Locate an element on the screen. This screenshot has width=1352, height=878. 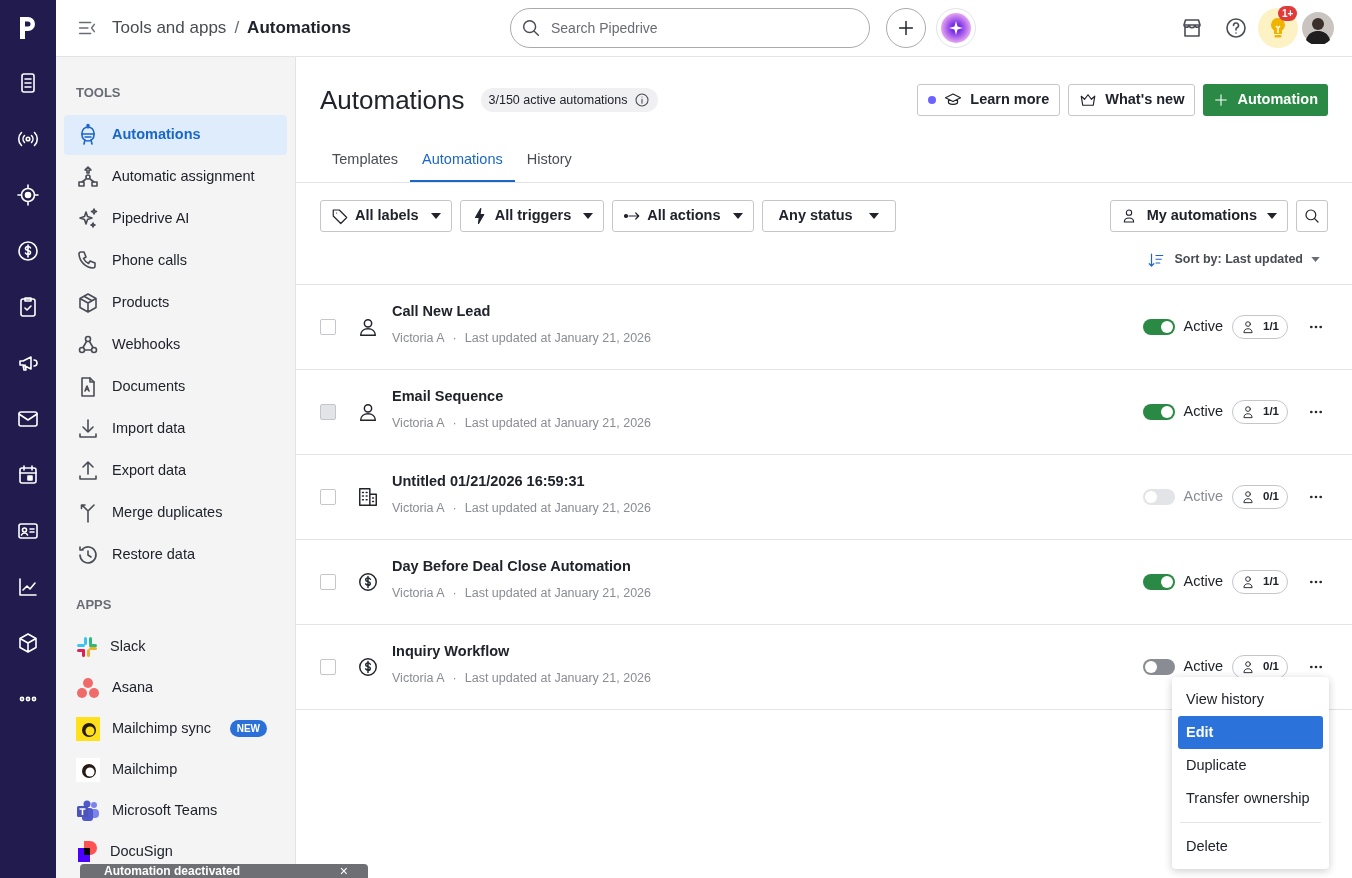
menu-item: Transfer ownership is located at coordinates (1250, 798).